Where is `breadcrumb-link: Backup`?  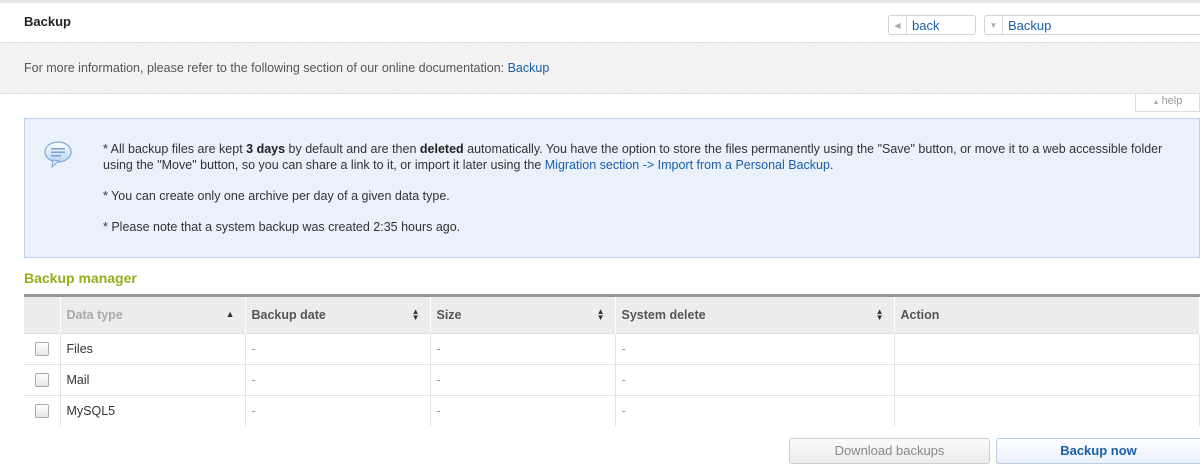 breadcrumb-link: Backup is located at coordinates (1029, 25).